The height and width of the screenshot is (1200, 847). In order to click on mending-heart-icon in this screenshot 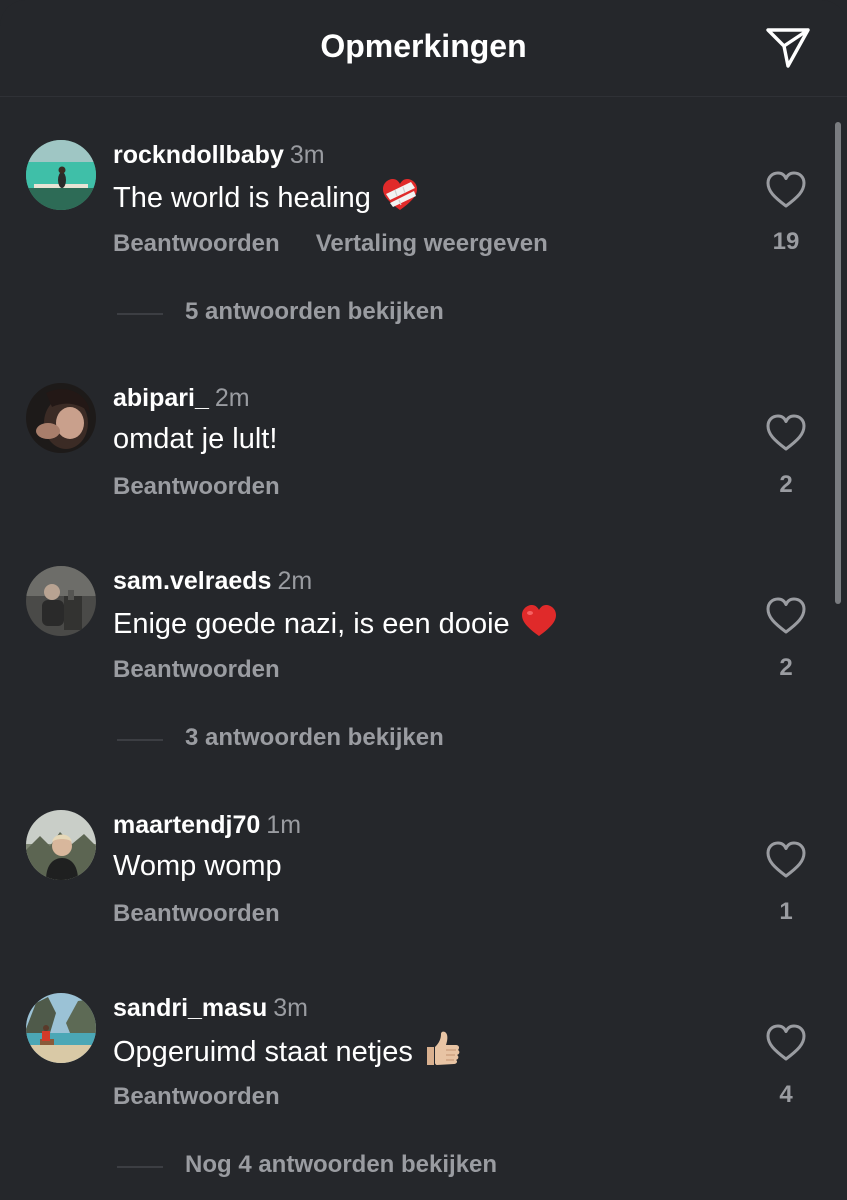, I will do `click(400, 199)`.